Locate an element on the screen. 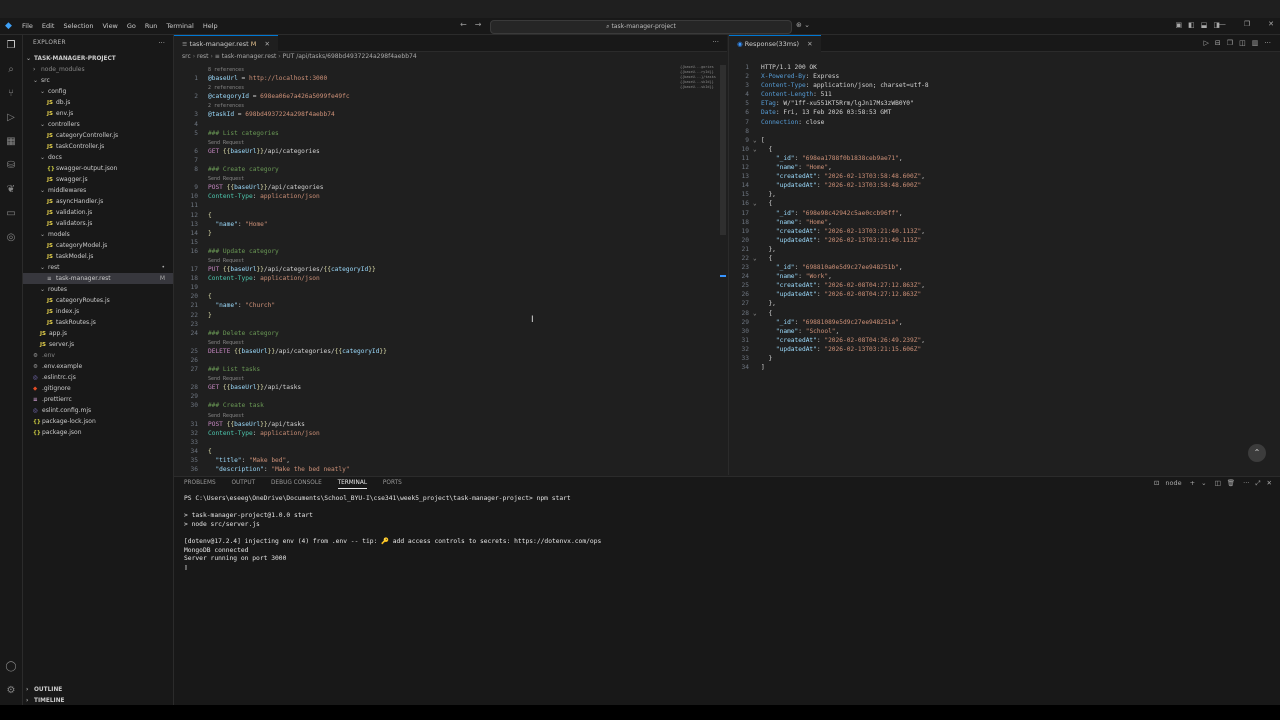 The height and width of the screenshot is (720, 1280). new-terminal-icon: + is located at coordinates (1192, 483).